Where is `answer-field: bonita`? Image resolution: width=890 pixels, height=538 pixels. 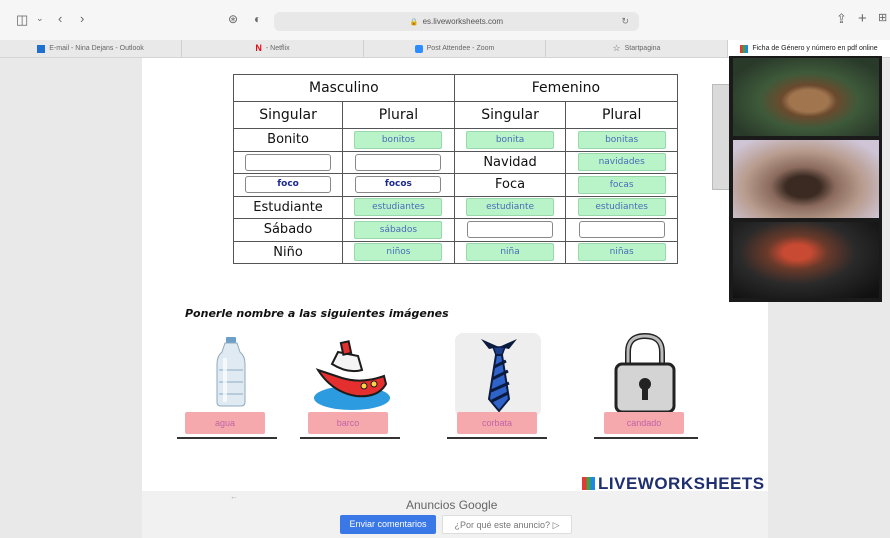
answer-field: bonita is located at coordinates (510, 139).